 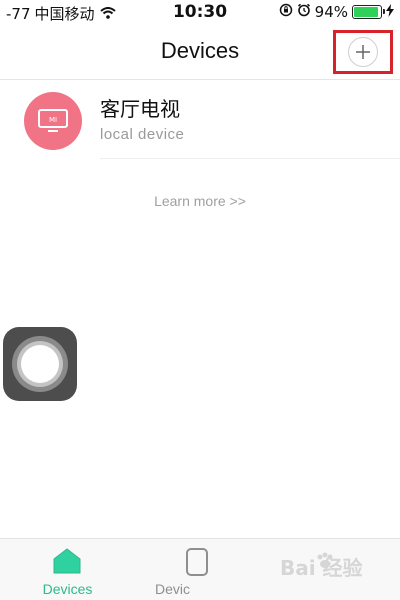 I want to click on device-name: 客厅电视, so click(x=140, y=109).